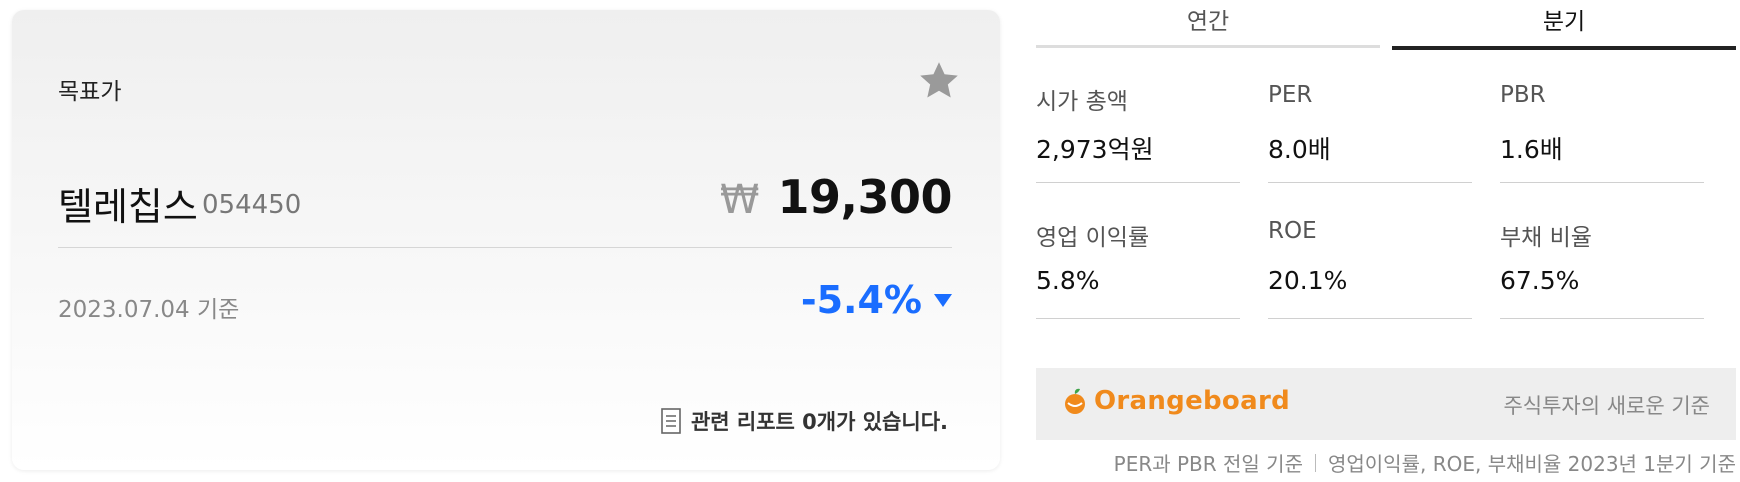 This screenshot has height=482, width=1740. What do you see at coordinates (149, 310) in the screenshot?
I see `date-basis: 2023.07.04 기준` at bounding box center [149, 310].